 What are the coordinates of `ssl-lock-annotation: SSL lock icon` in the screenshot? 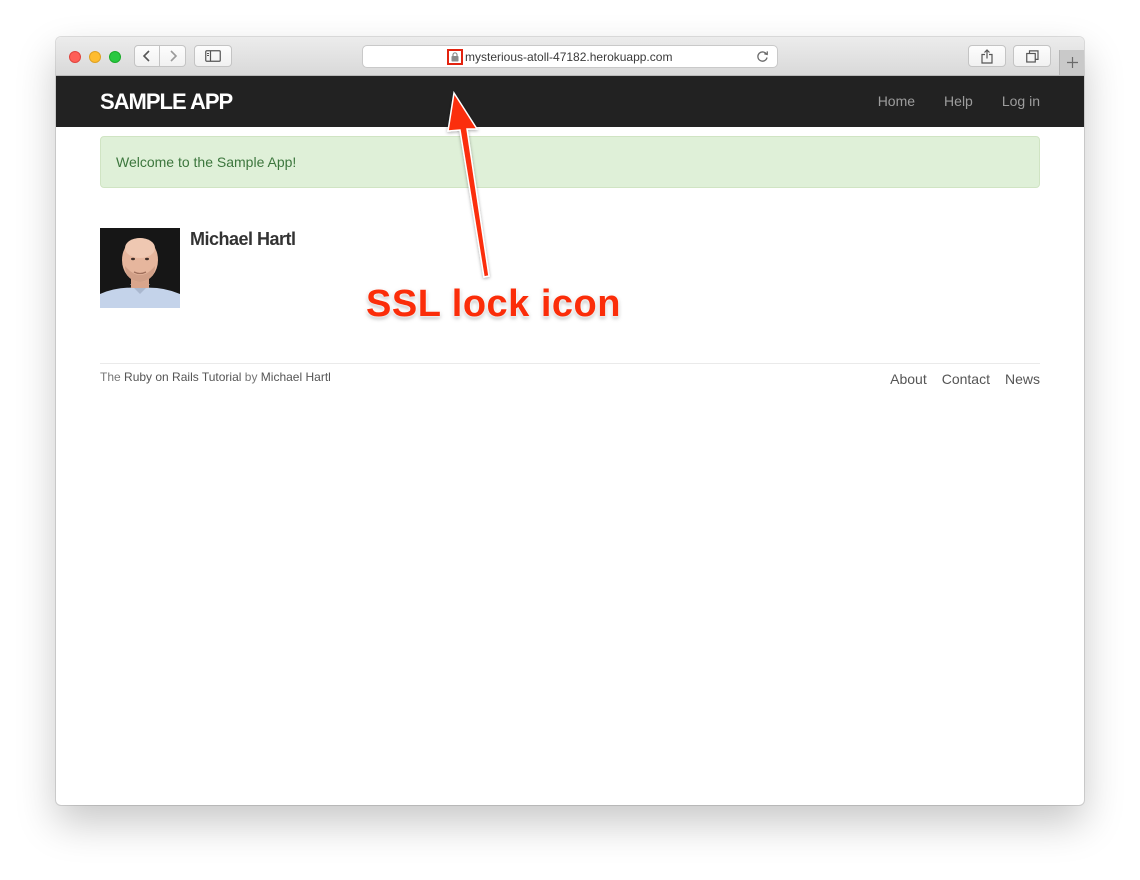 It's located at (493, 304).